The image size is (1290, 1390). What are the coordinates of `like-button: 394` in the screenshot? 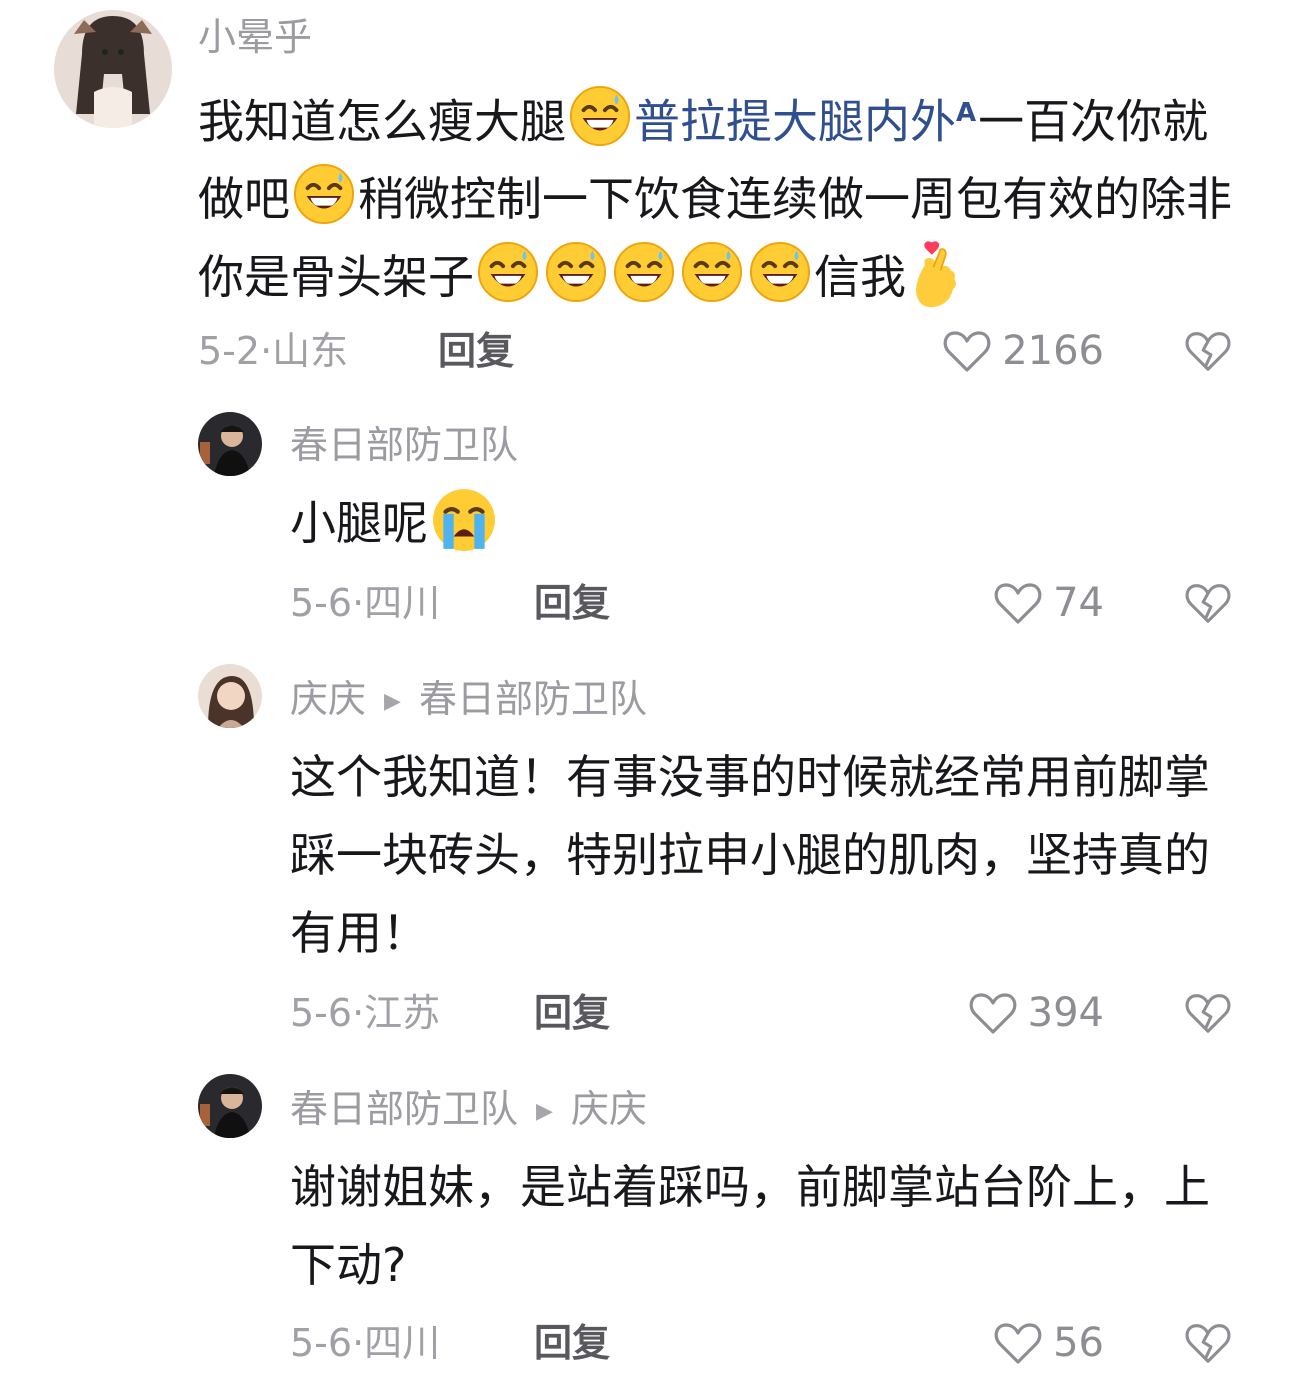 It's located at (1036, 1013).